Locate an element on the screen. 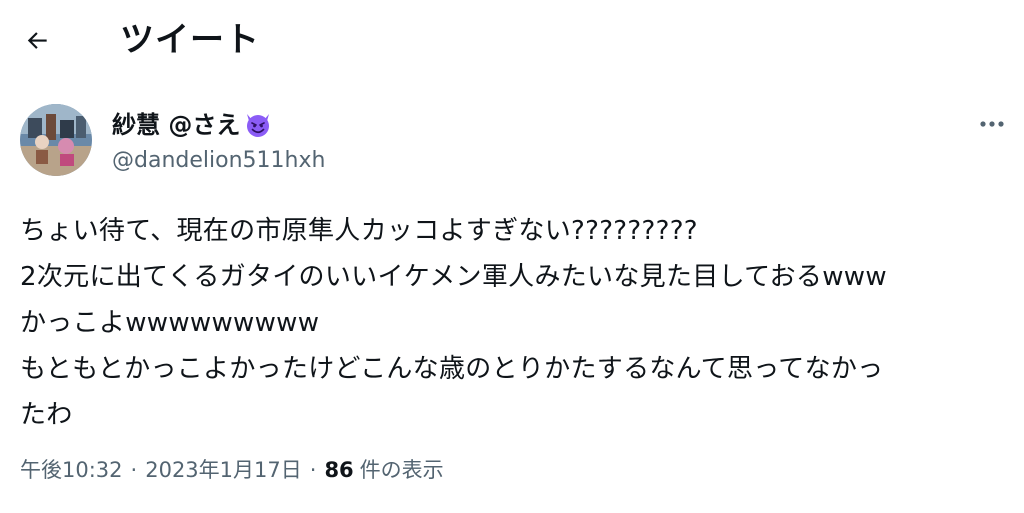 The image size is (1024, 513). page-title: ツイート is located at coordinates (190, 40).